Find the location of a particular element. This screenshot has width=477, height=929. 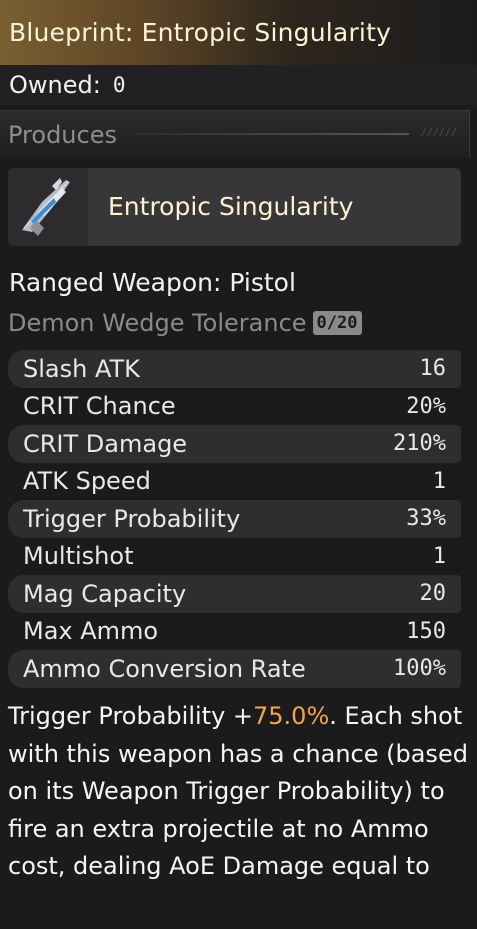

stat-value: 20 is located at coordinates (433, 594).